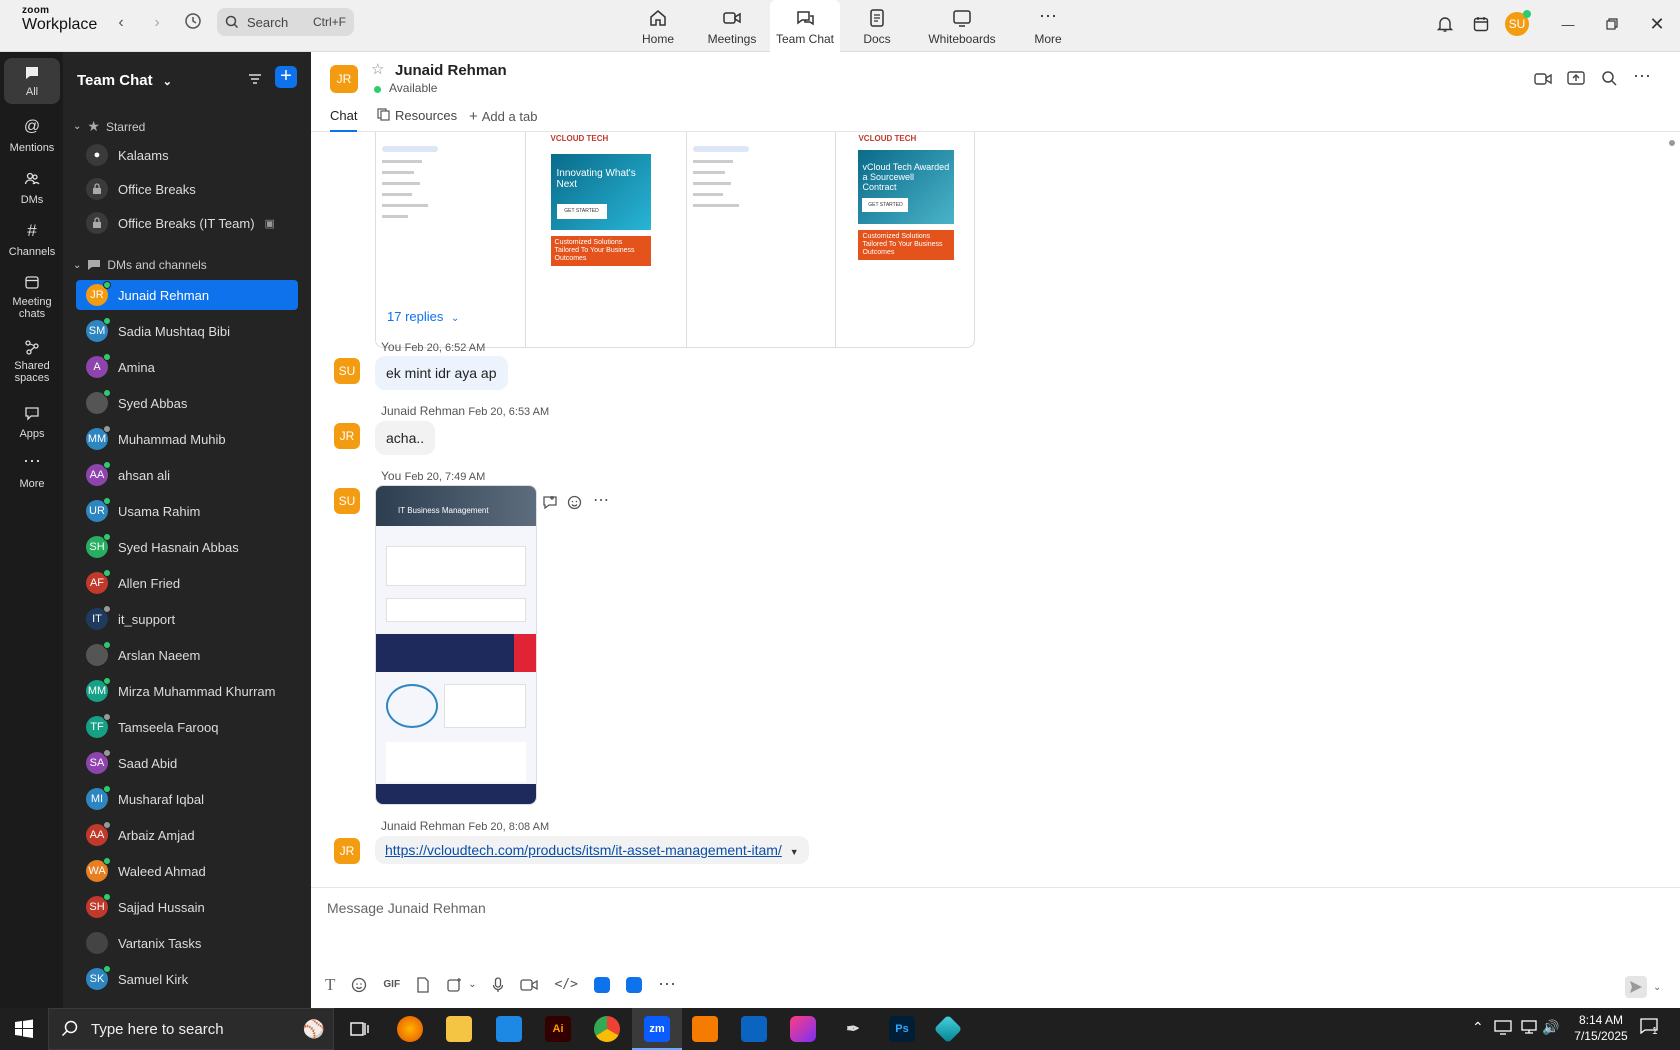  What do you see at coordinates (191, 1029) in the screenshot?
I see `taskbar-search: Type here to search ⚾` at bounding box center [191, 1029].